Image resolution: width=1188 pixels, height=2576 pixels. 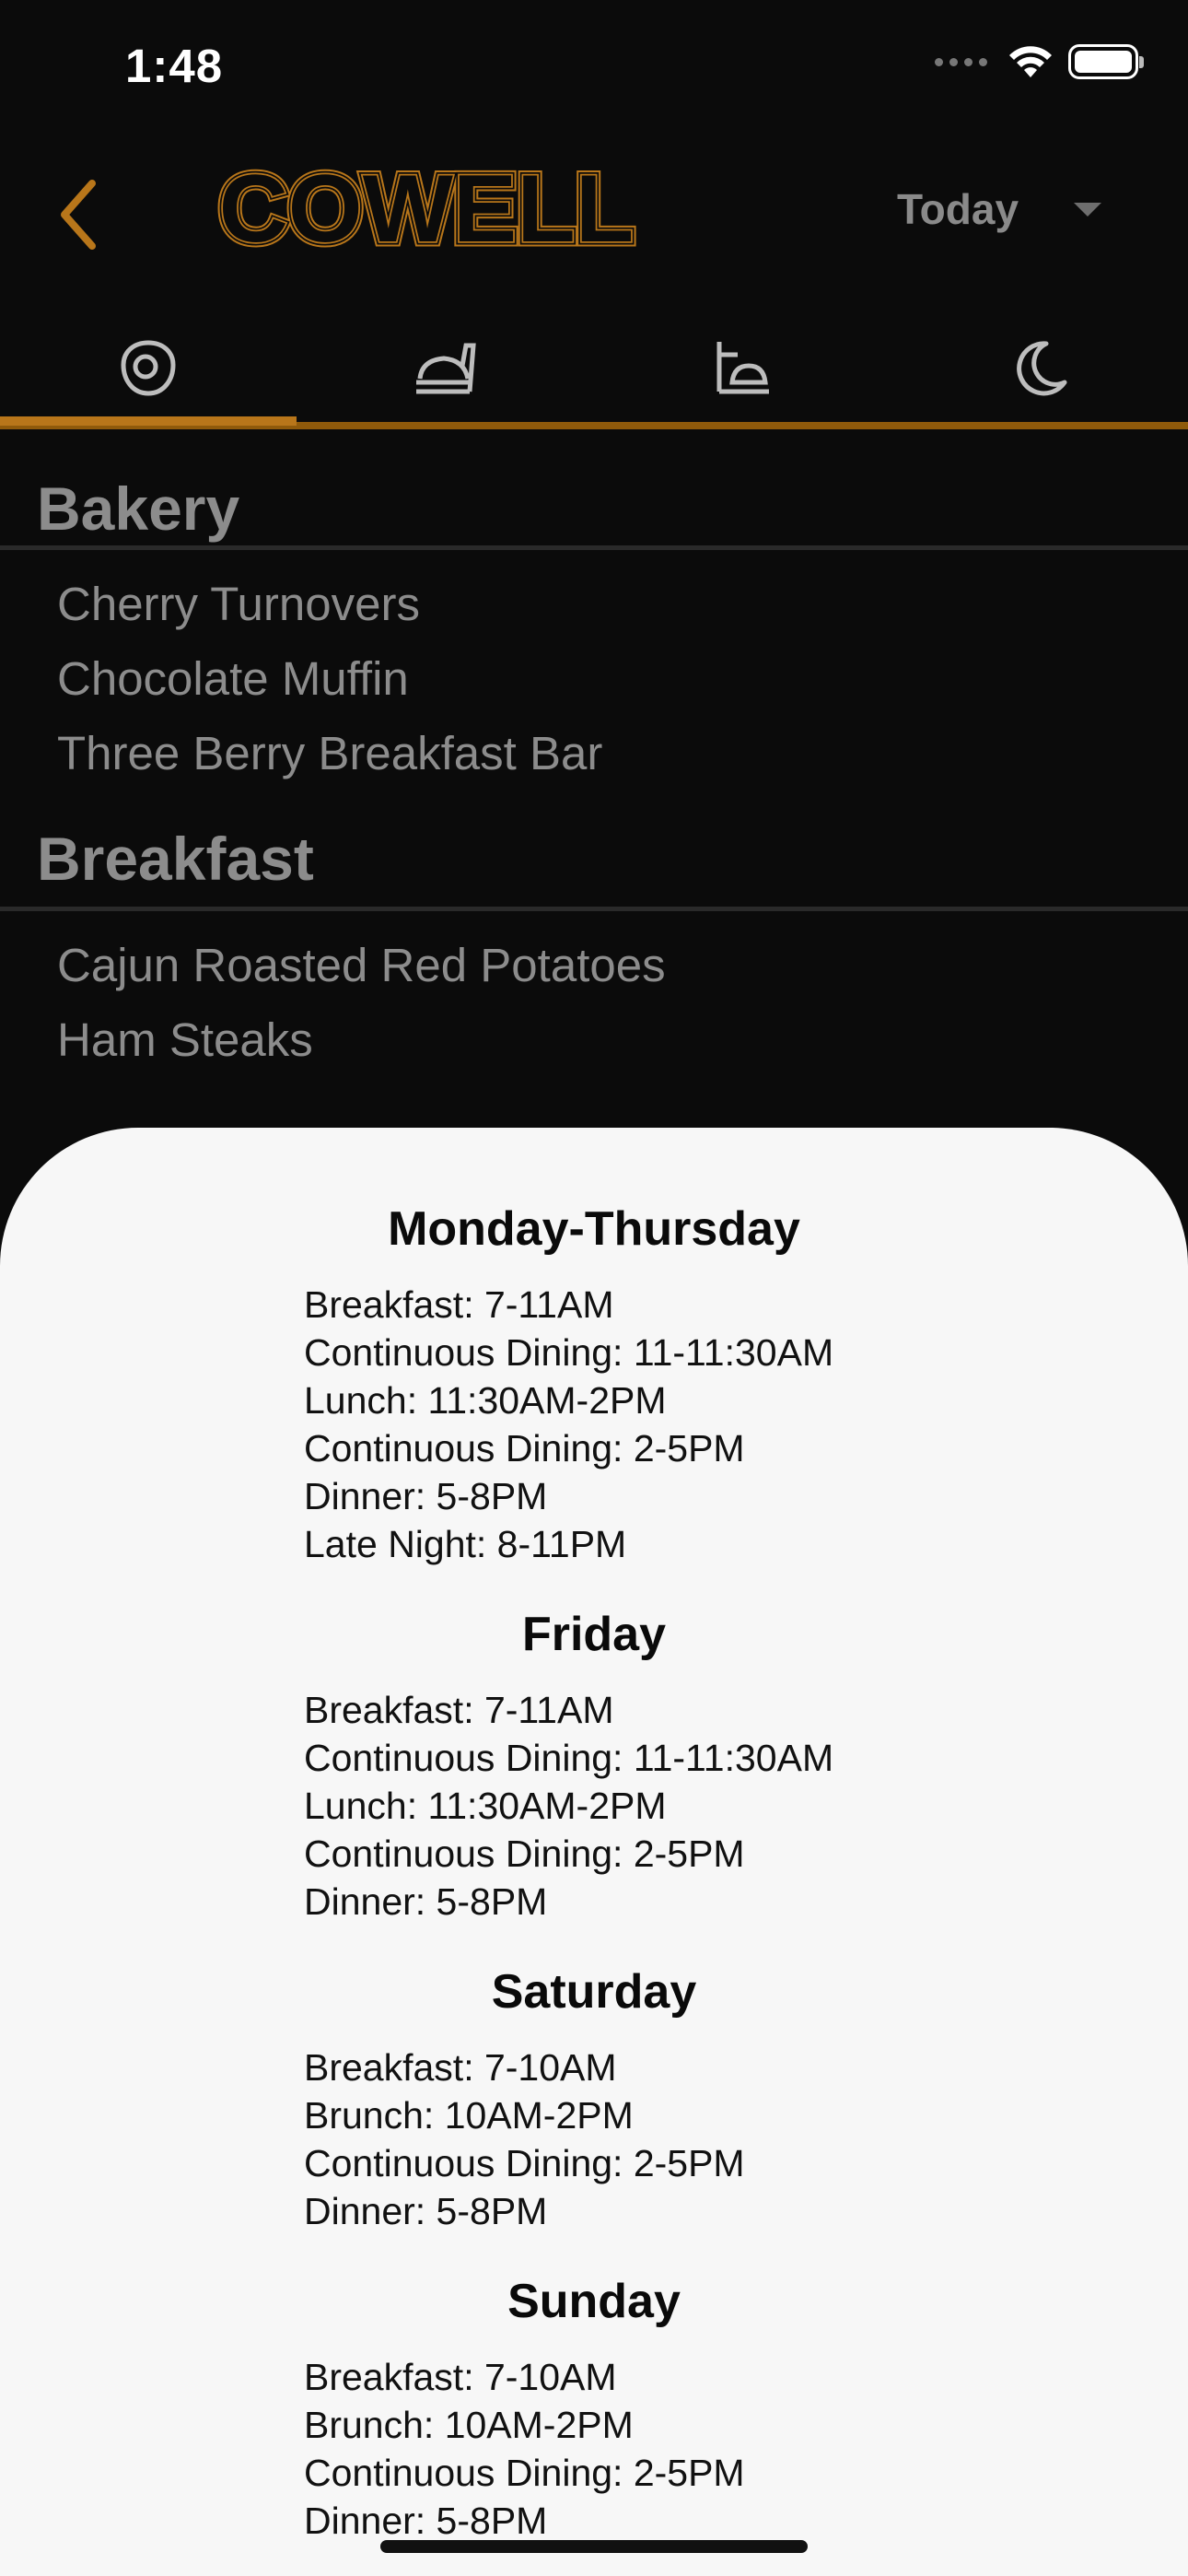 What do you see at coordinates (175, 859) in the screenshot?
I see `category-title: Breakfast` at bounding box center [175, 859].